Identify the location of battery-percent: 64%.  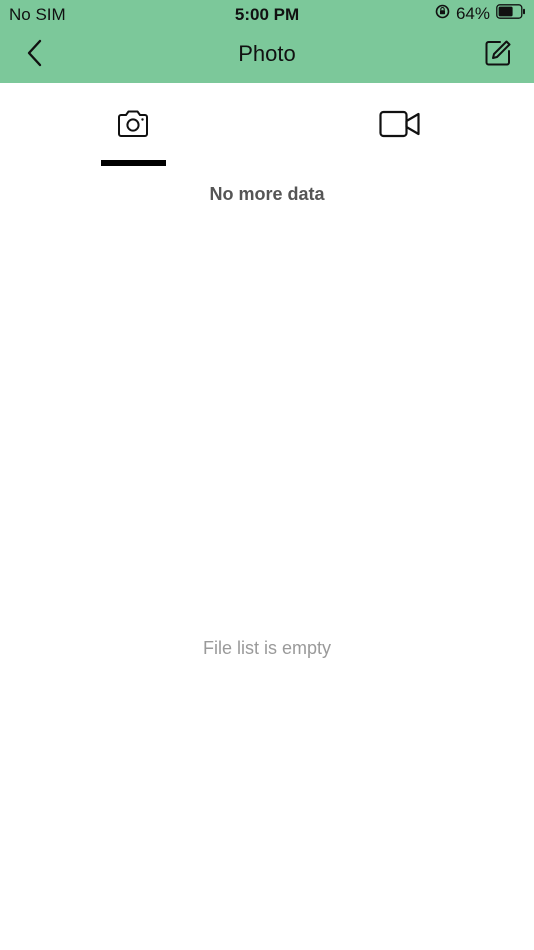
(472, 13).